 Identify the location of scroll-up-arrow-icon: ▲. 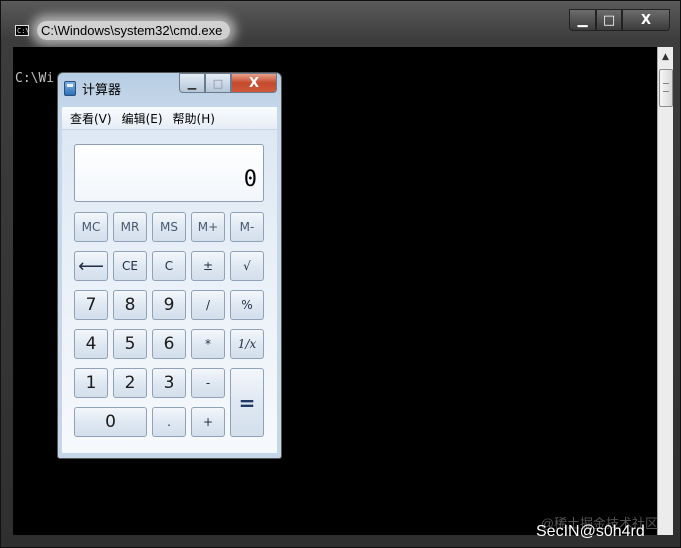
(665, 57).